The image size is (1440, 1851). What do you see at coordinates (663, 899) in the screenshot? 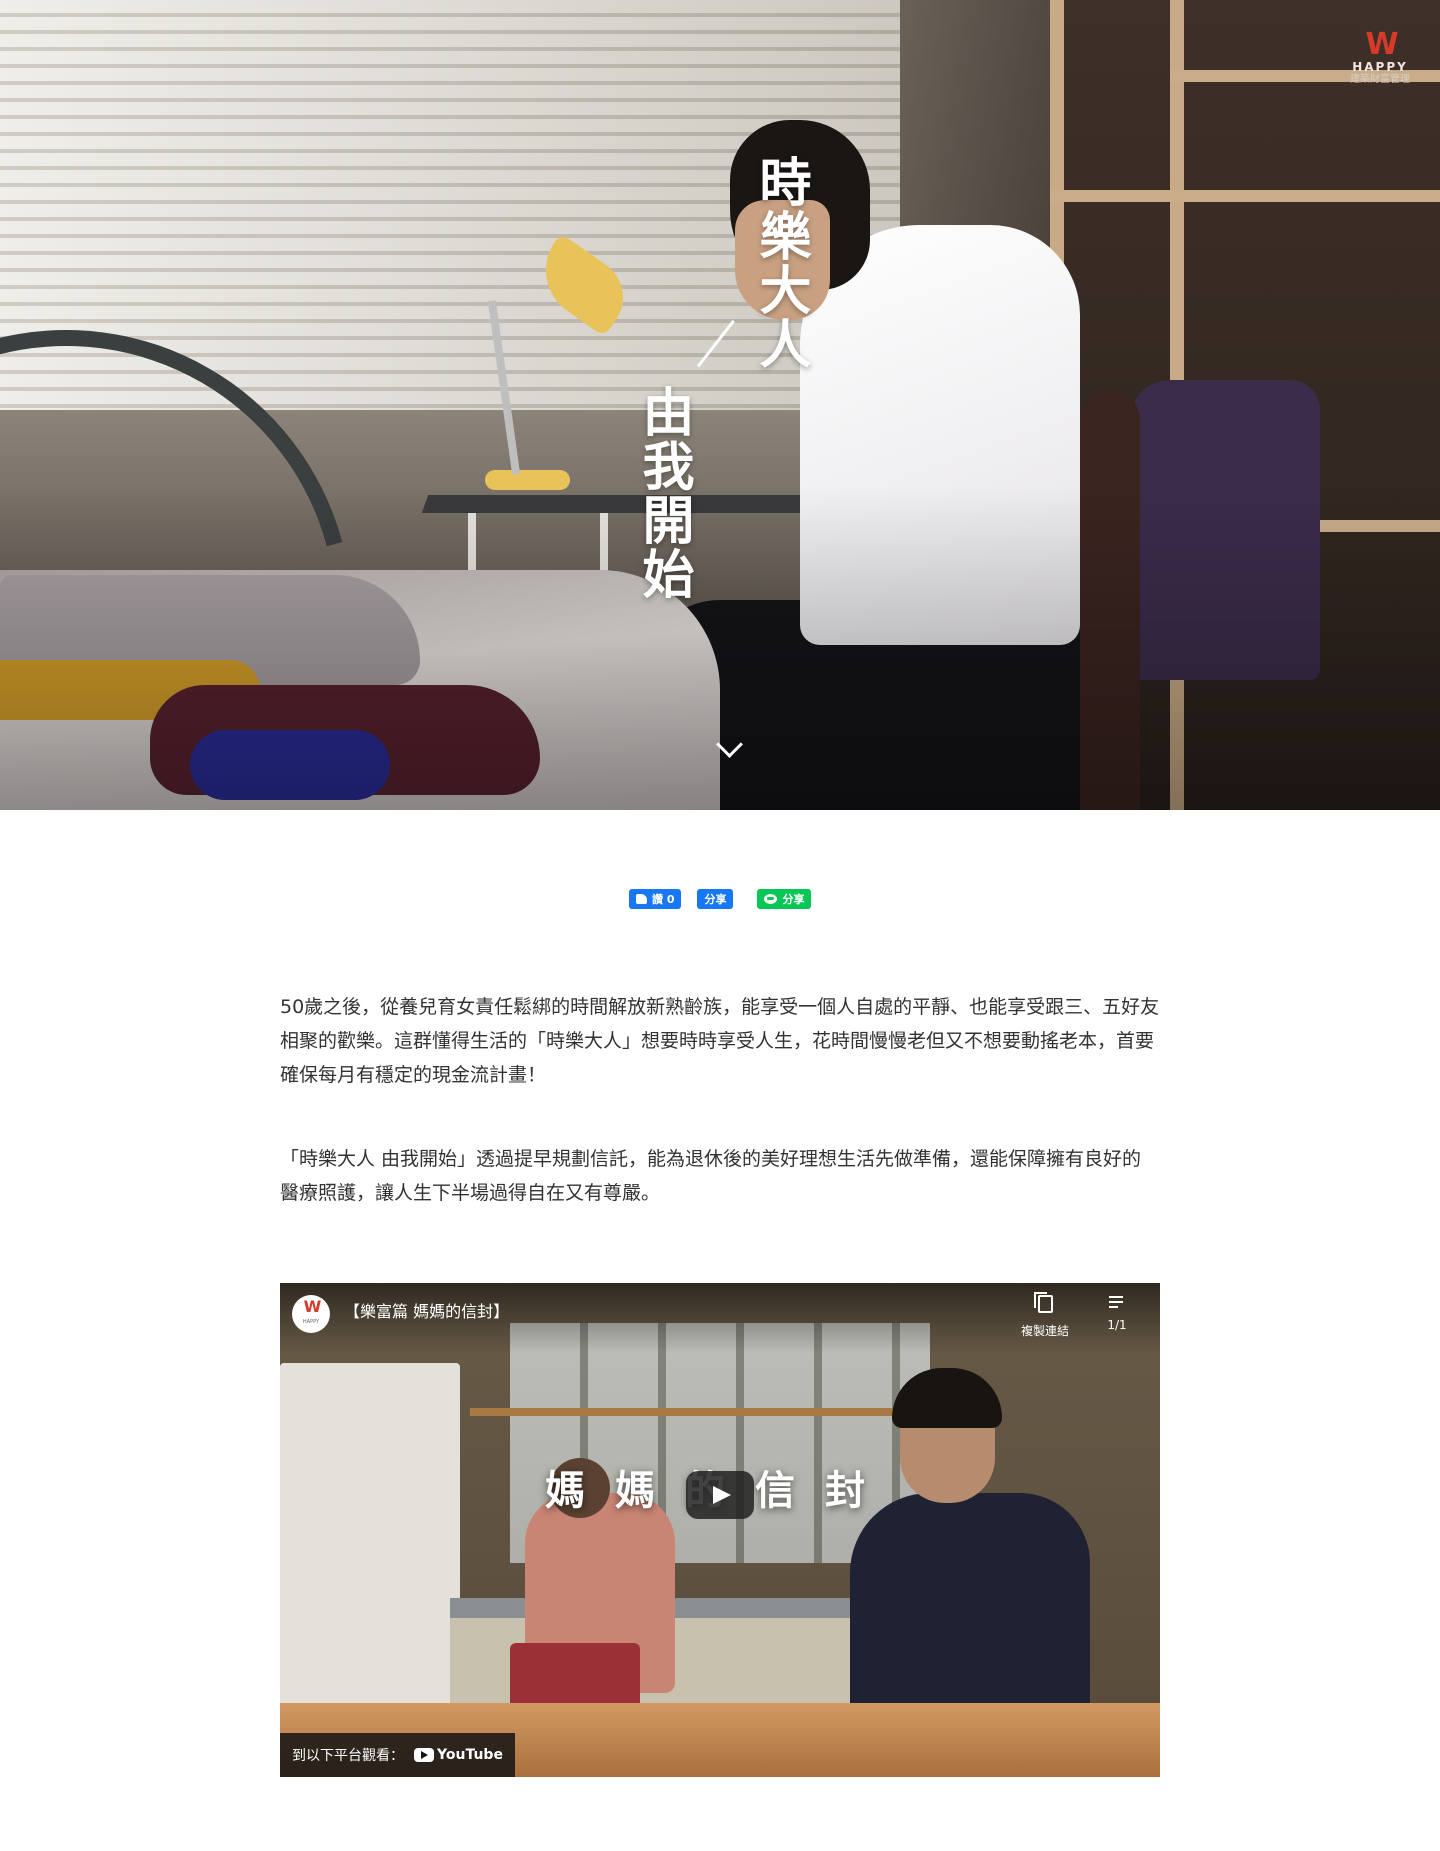
I see `like-label: 讚 0` at bounding box center [663, 899].